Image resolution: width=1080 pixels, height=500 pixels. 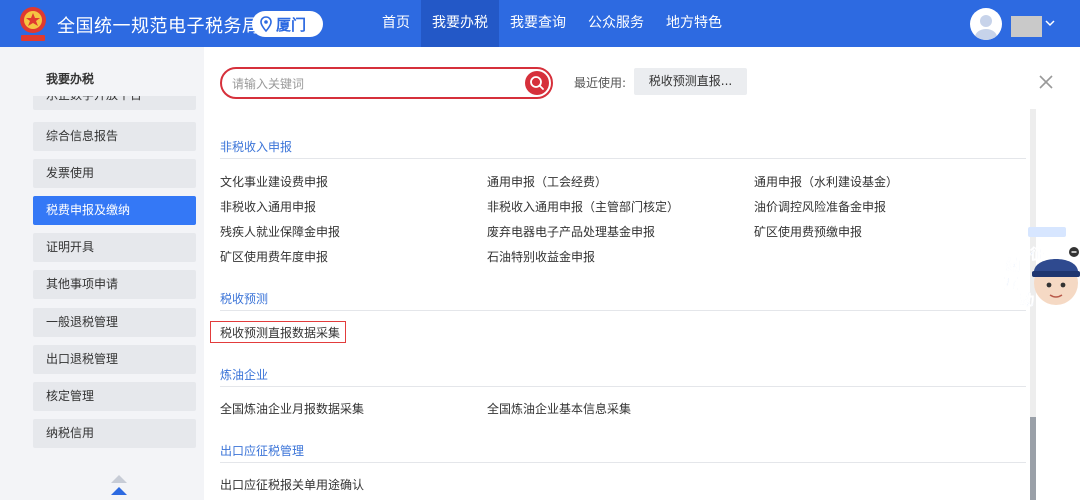 I want to click on link-nontax-general: 非税收入通用申报, so click(x=268, y=206).